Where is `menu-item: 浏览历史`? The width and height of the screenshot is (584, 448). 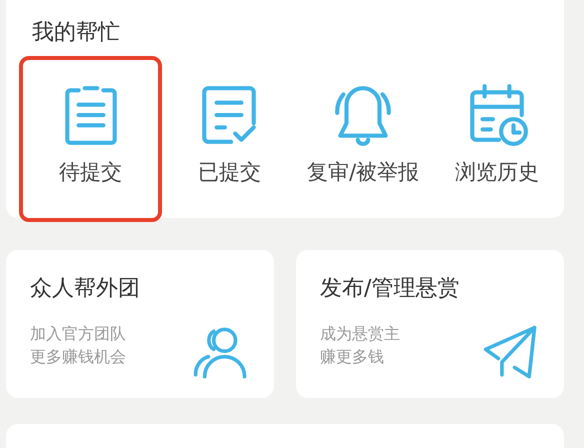 menu-item: 浏览历史 is located at coordinates (497, 139).